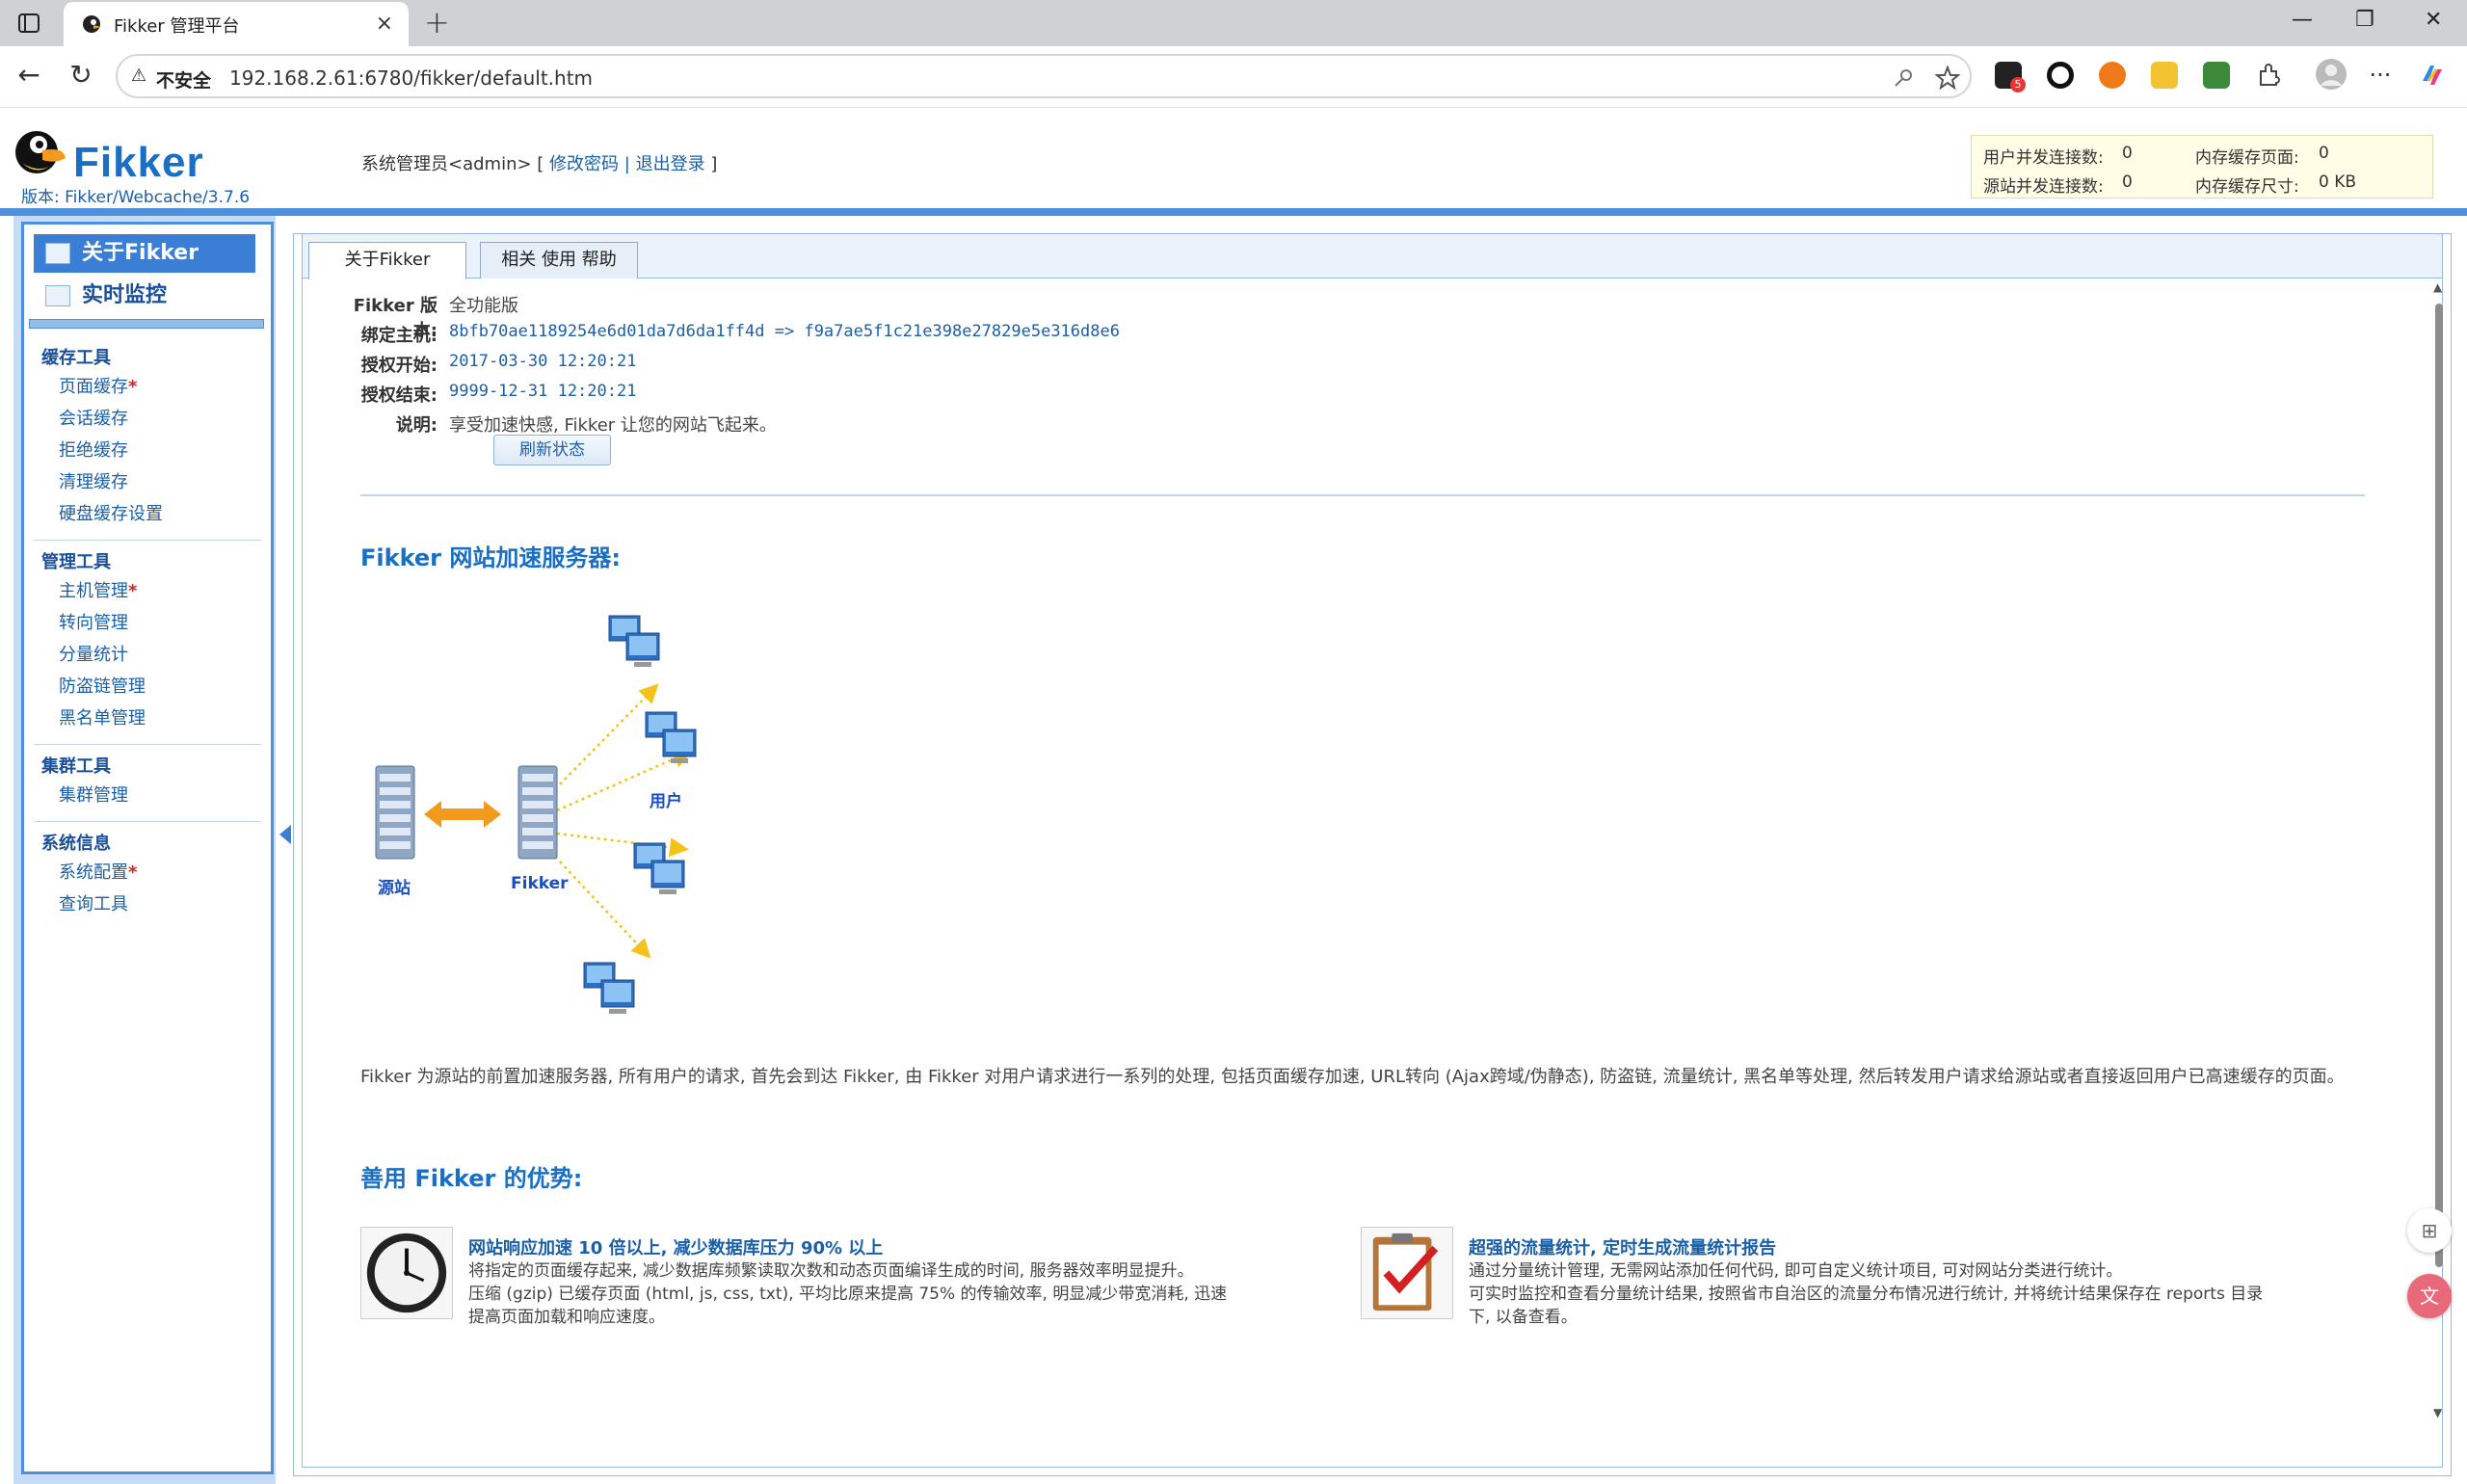 This screenshot has width=2467, height=1484. I want to click on info-value: 全功能版, so click(483, 306).